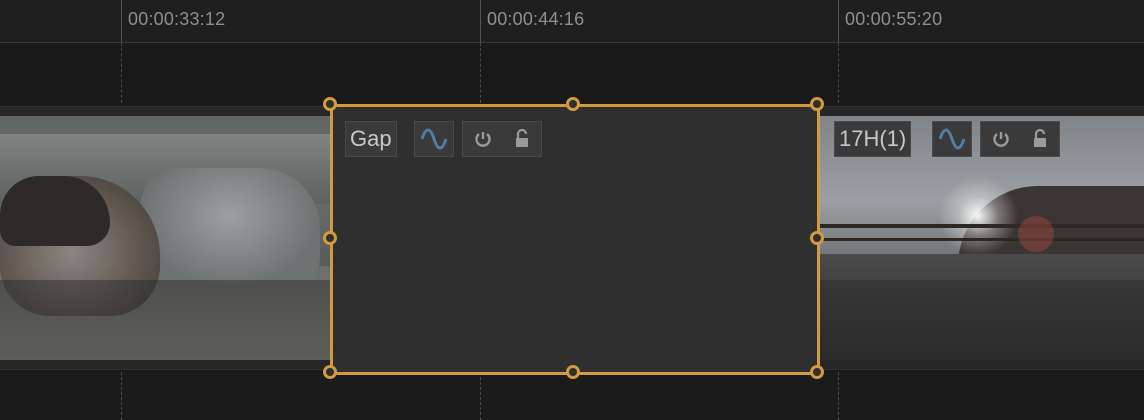 This screenshot has width=1144, height=420. I want to click on gap-clip-controls, so click(502, 139).